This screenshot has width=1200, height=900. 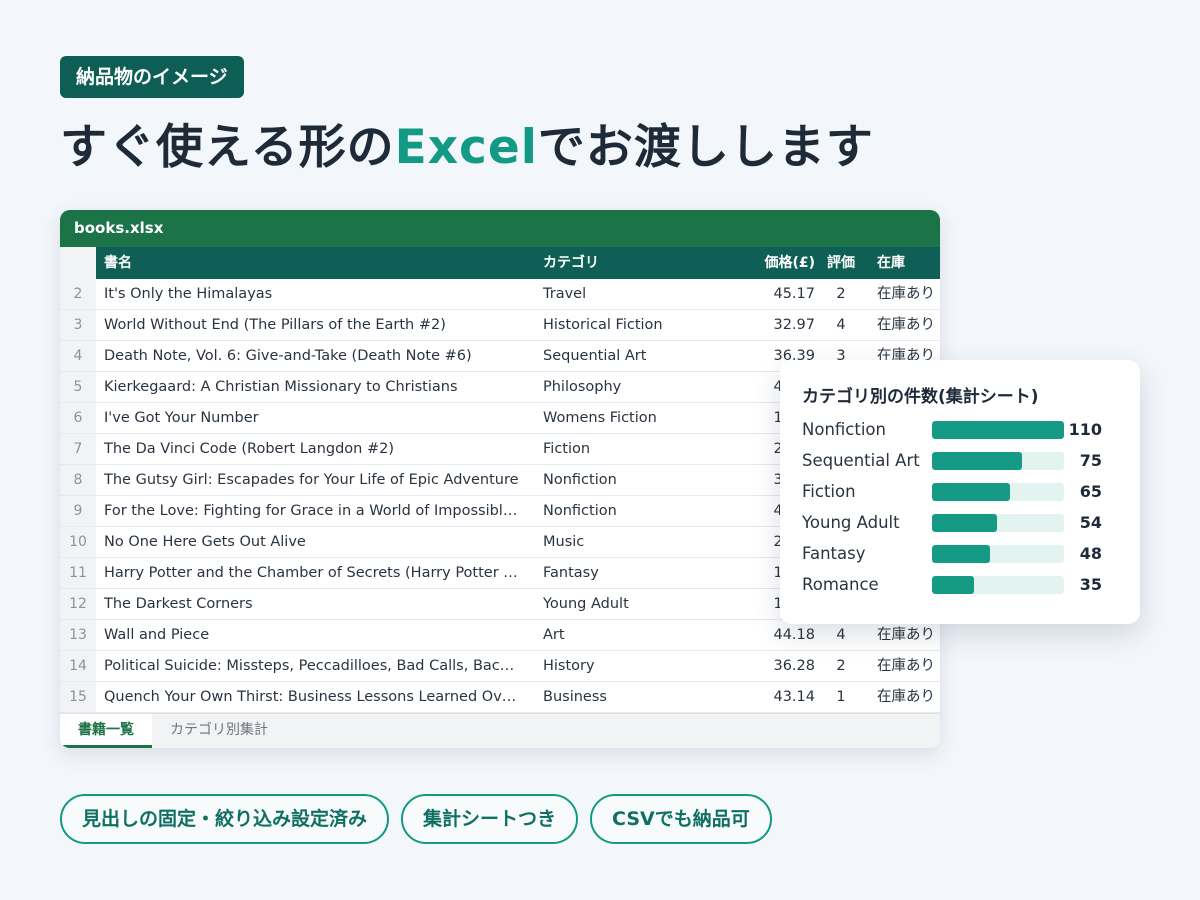 I want to click on feature-pills: 見出しの固定・絞り込み設定済み 集計シートつき CSVでも納品可, so click(x=416, y=819).